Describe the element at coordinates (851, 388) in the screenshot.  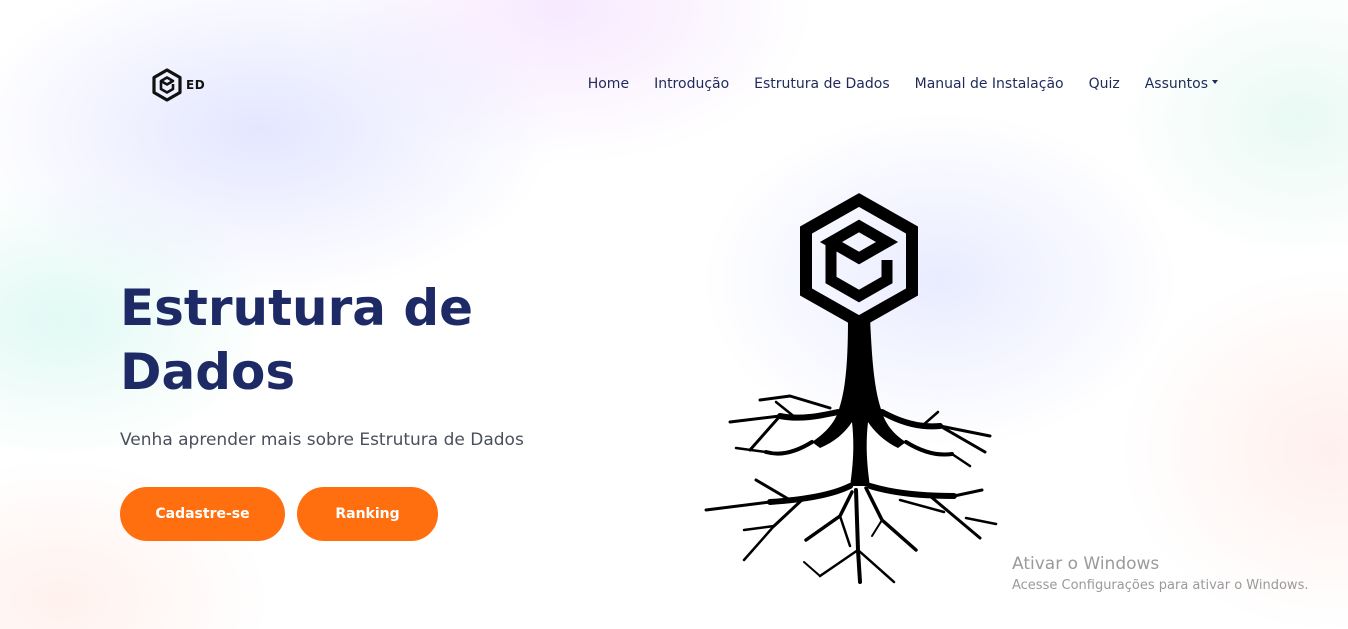
I see `hexagon-tree-roots-illustration` at that location.